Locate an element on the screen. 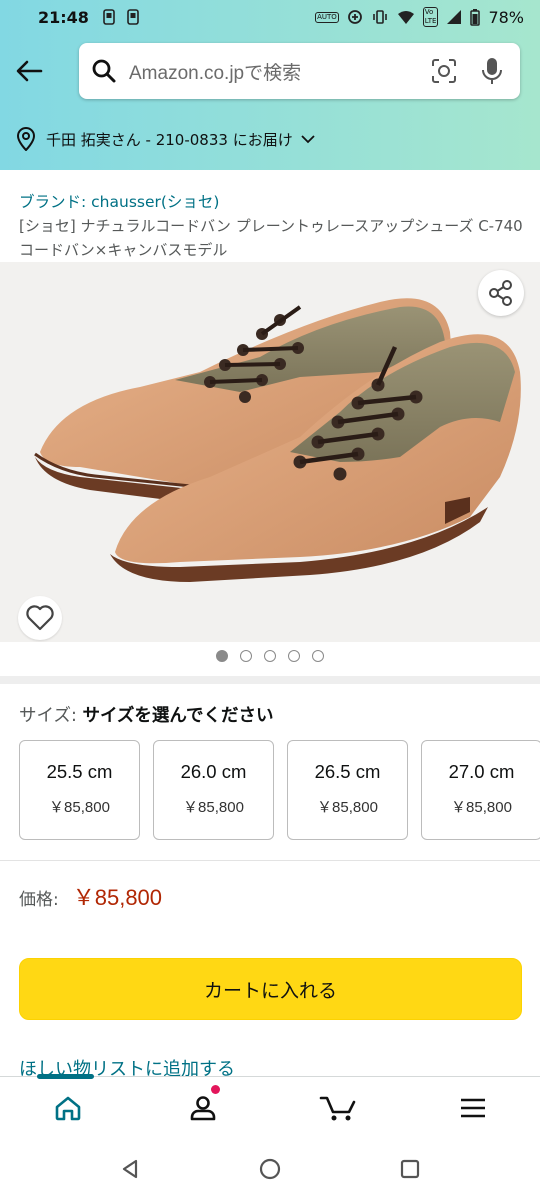  size-selector-label: サイズ: サイズを選んでください is located at coordinates (146, 714).